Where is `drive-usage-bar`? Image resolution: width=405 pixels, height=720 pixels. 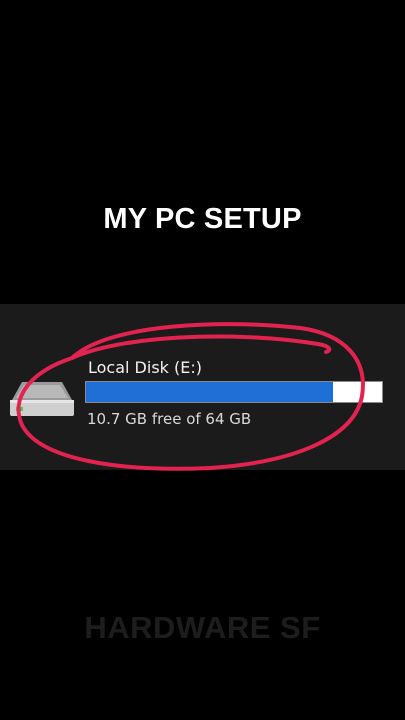 drive-usage-bar is located at coordinates (234, 392).